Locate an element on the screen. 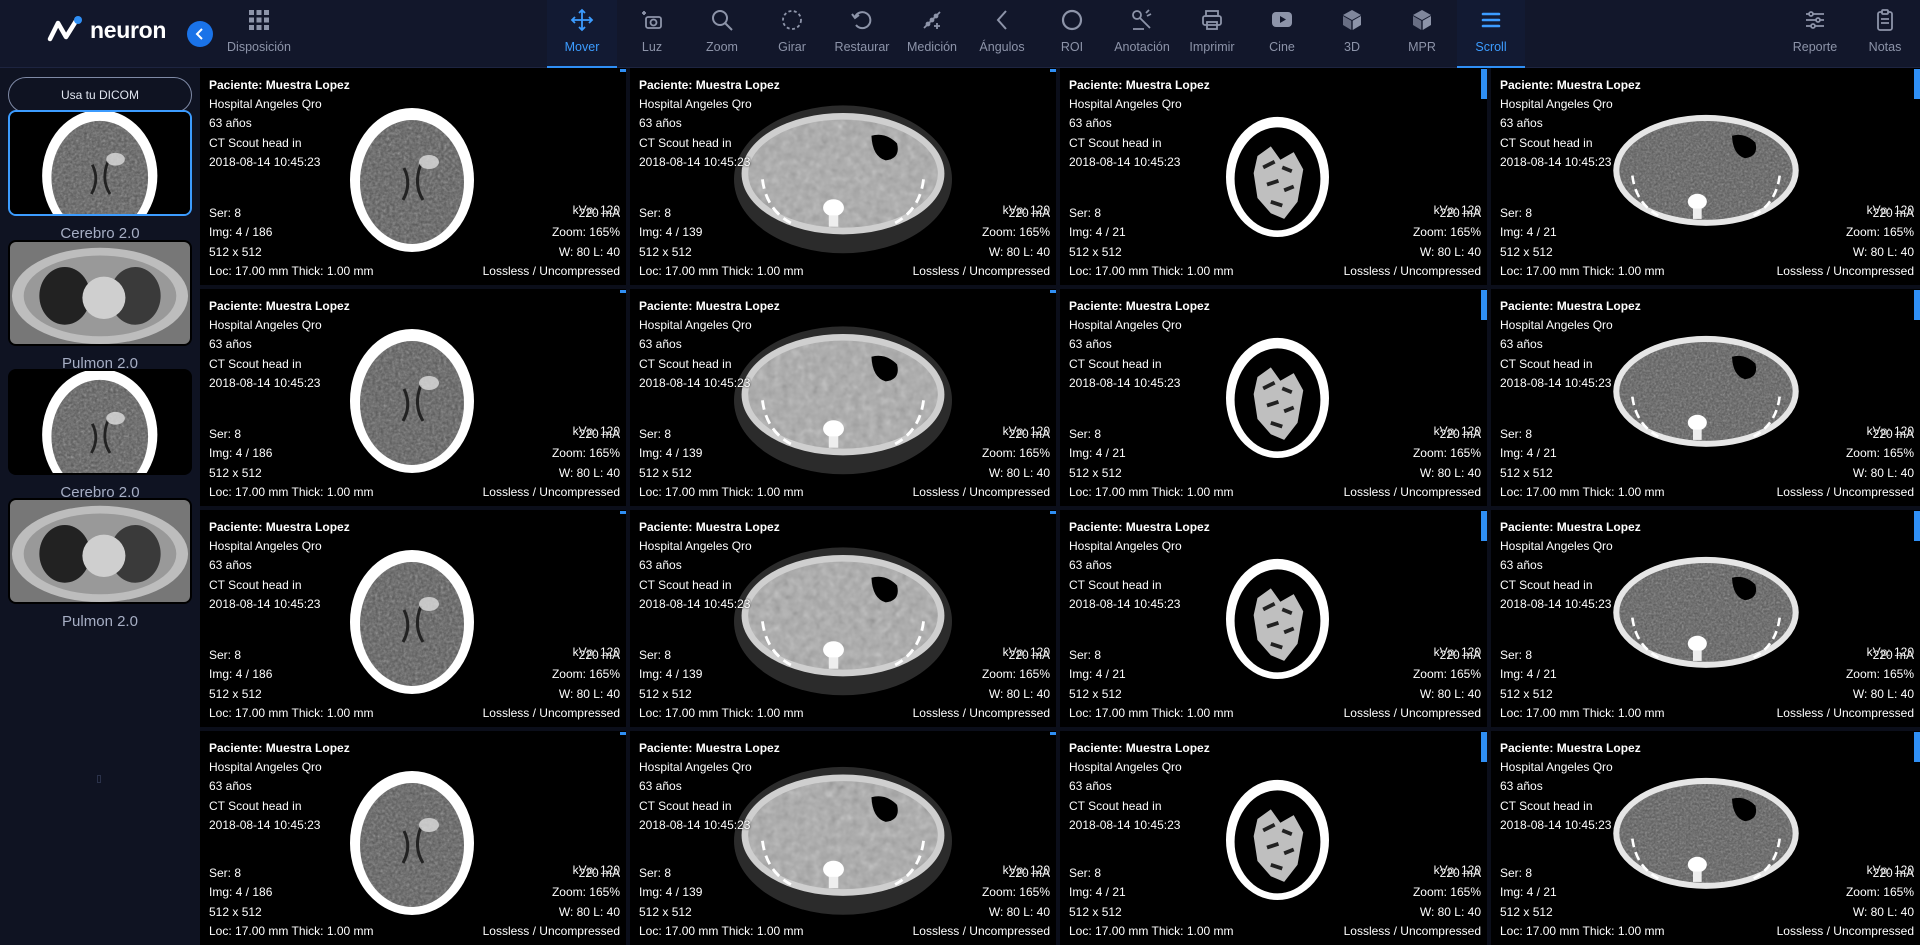 Image resolution: width=1920 pixels, height=945 pixels. tool-annotation: Anotación is located at coordinates (1142, 34).